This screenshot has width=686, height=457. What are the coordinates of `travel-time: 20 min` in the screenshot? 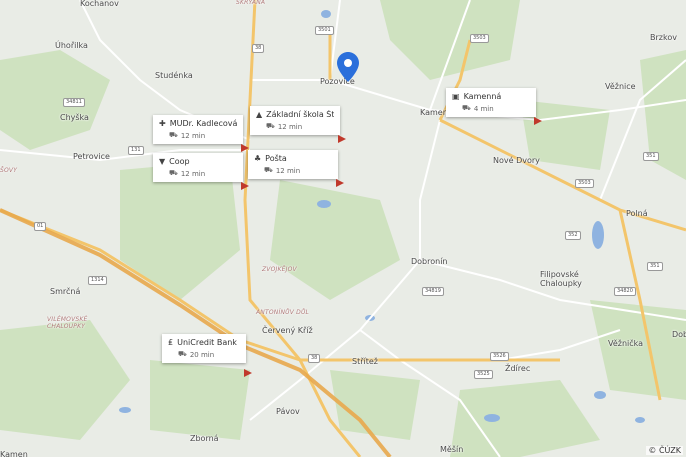 It's located at (202, 354).